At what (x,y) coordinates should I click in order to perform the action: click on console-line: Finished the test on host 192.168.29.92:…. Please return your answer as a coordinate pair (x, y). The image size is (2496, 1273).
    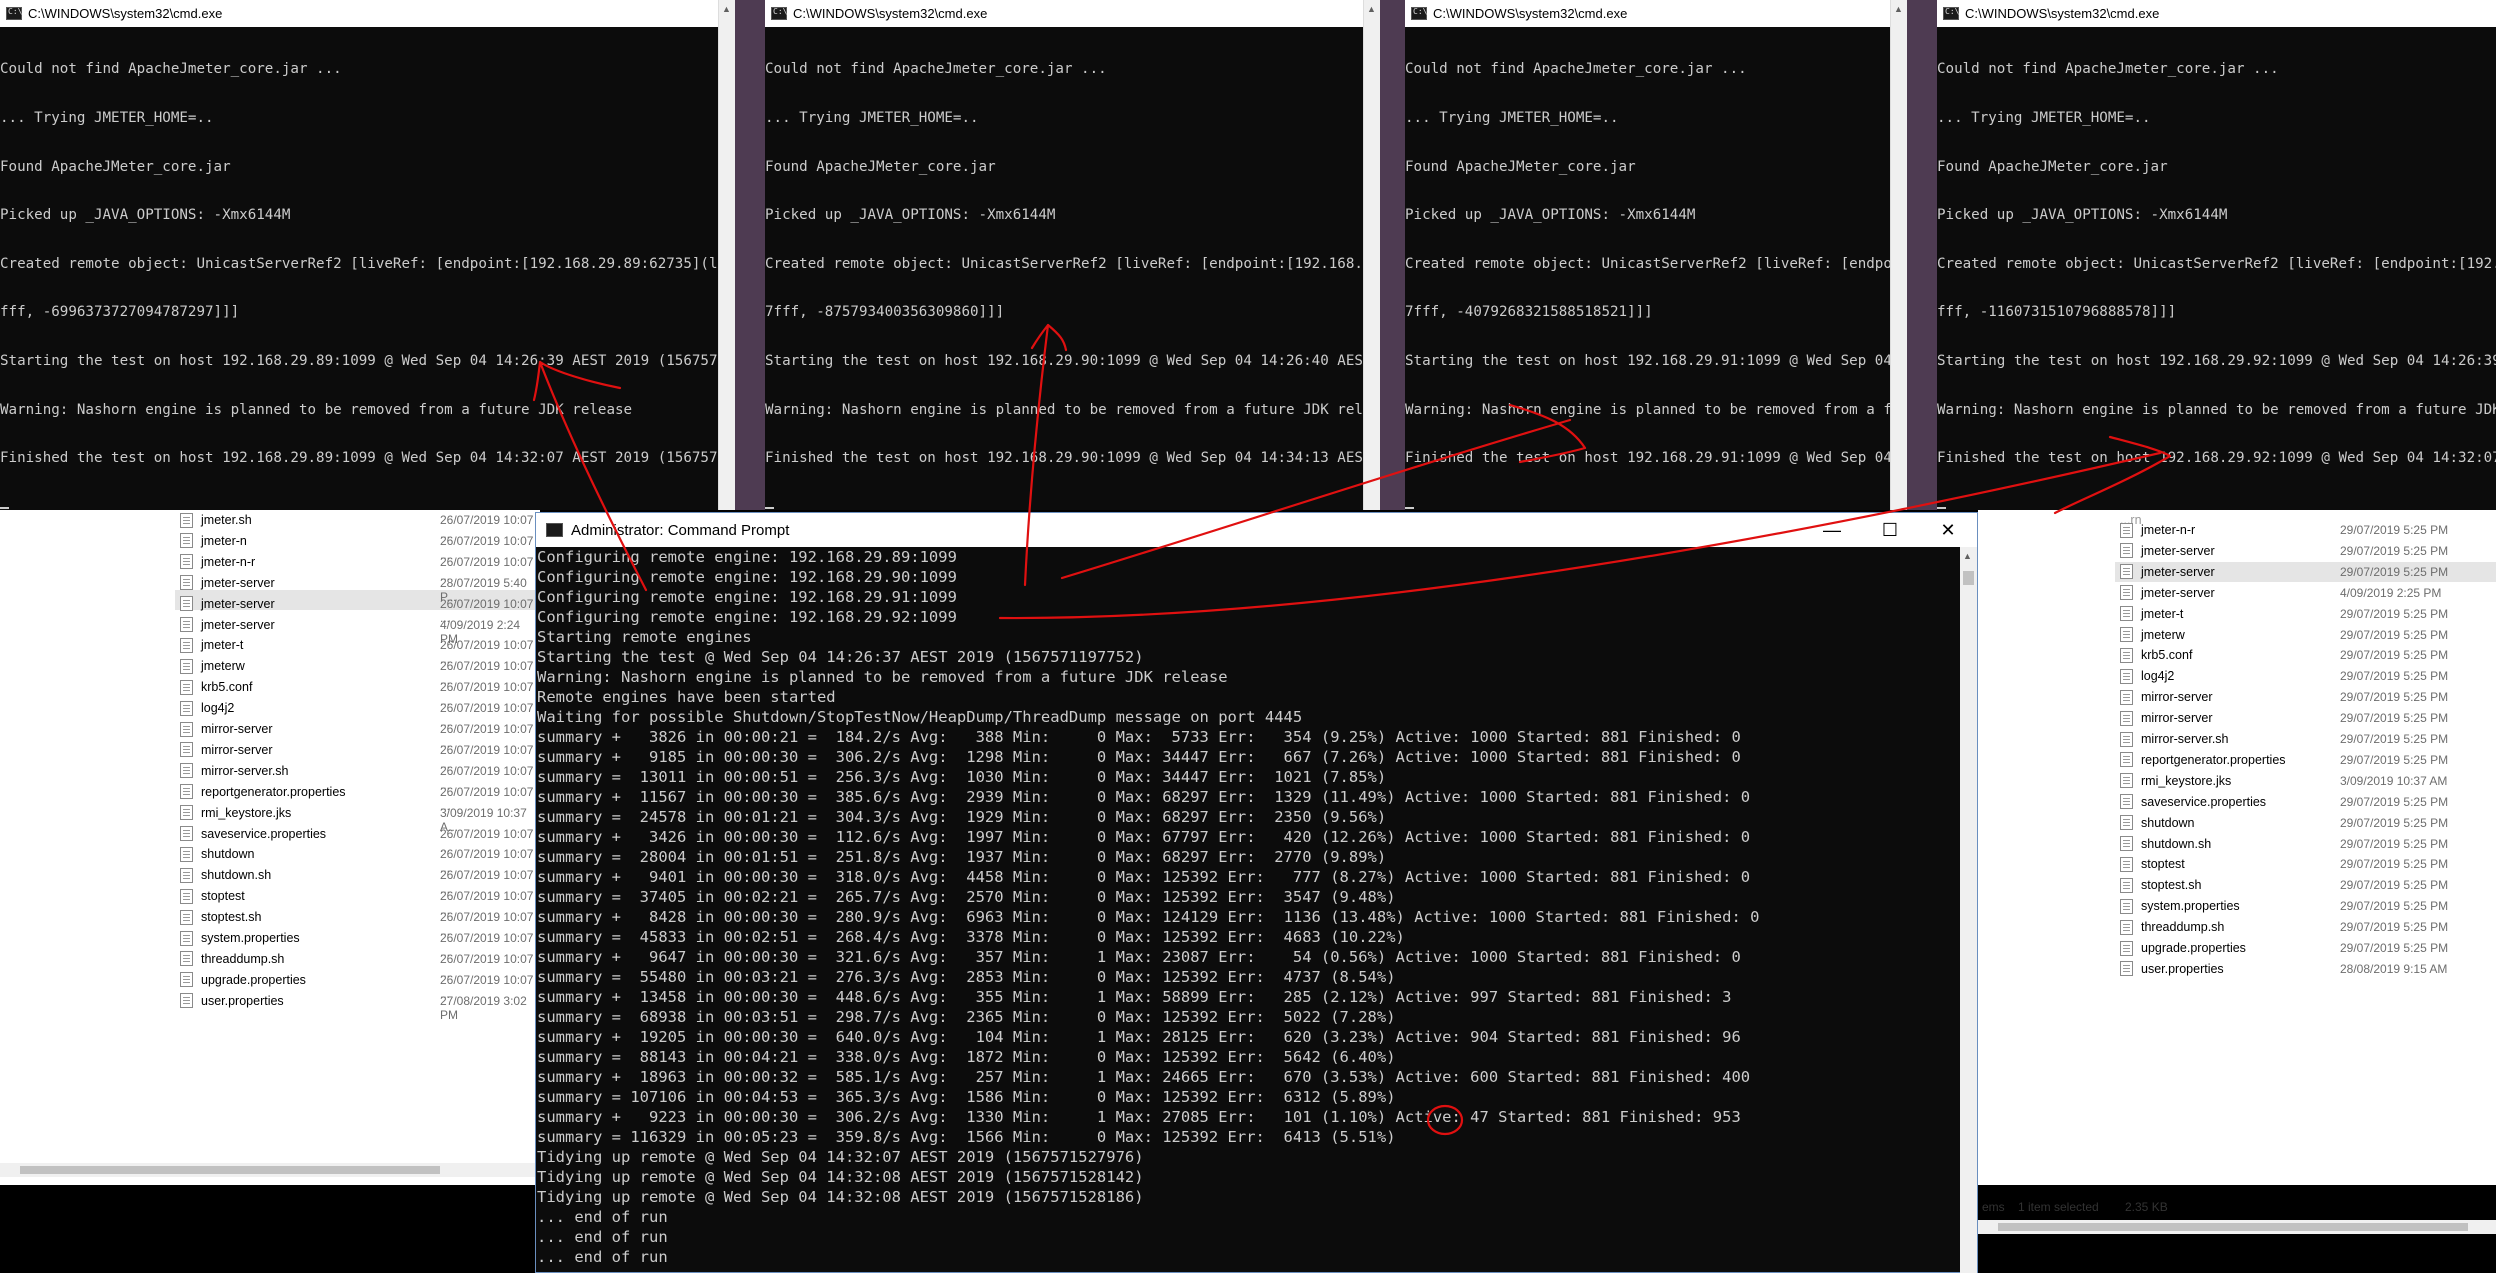
    Looking at the image, I should click on (2216, 458).